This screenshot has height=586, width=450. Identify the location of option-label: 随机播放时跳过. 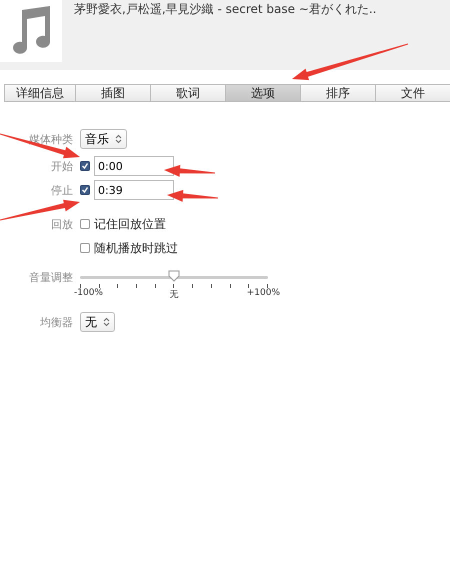
(136, 248).